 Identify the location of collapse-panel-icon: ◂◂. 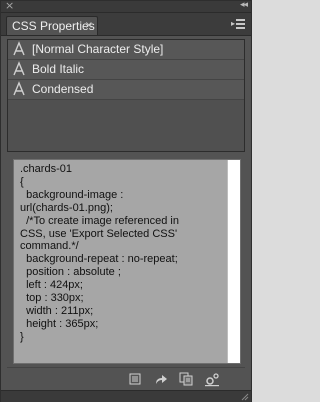
(244, 6).